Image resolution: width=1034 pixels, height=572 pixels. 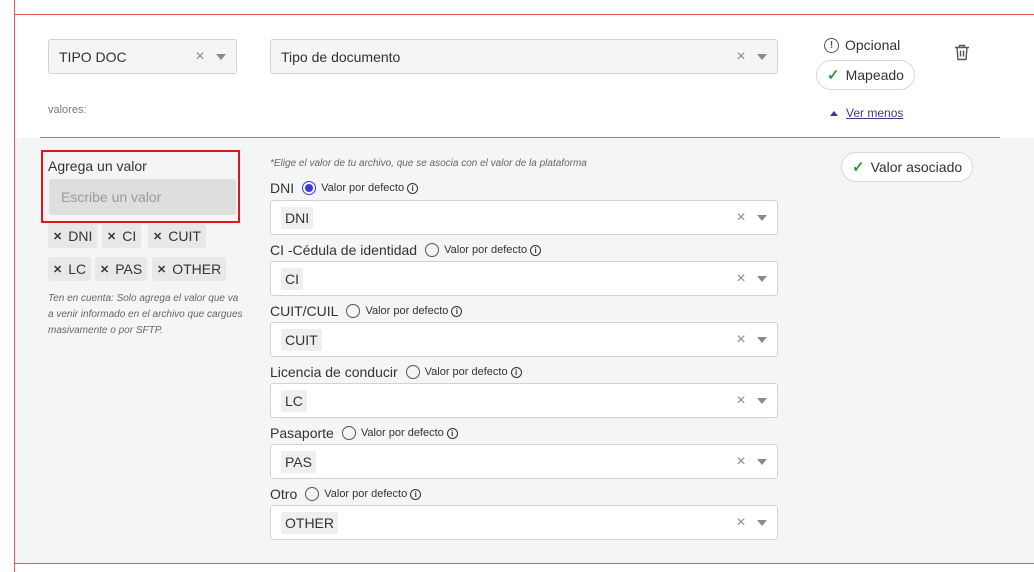 I want to click on optional-indicator: ! Opcional, so click(x=862, y=45).